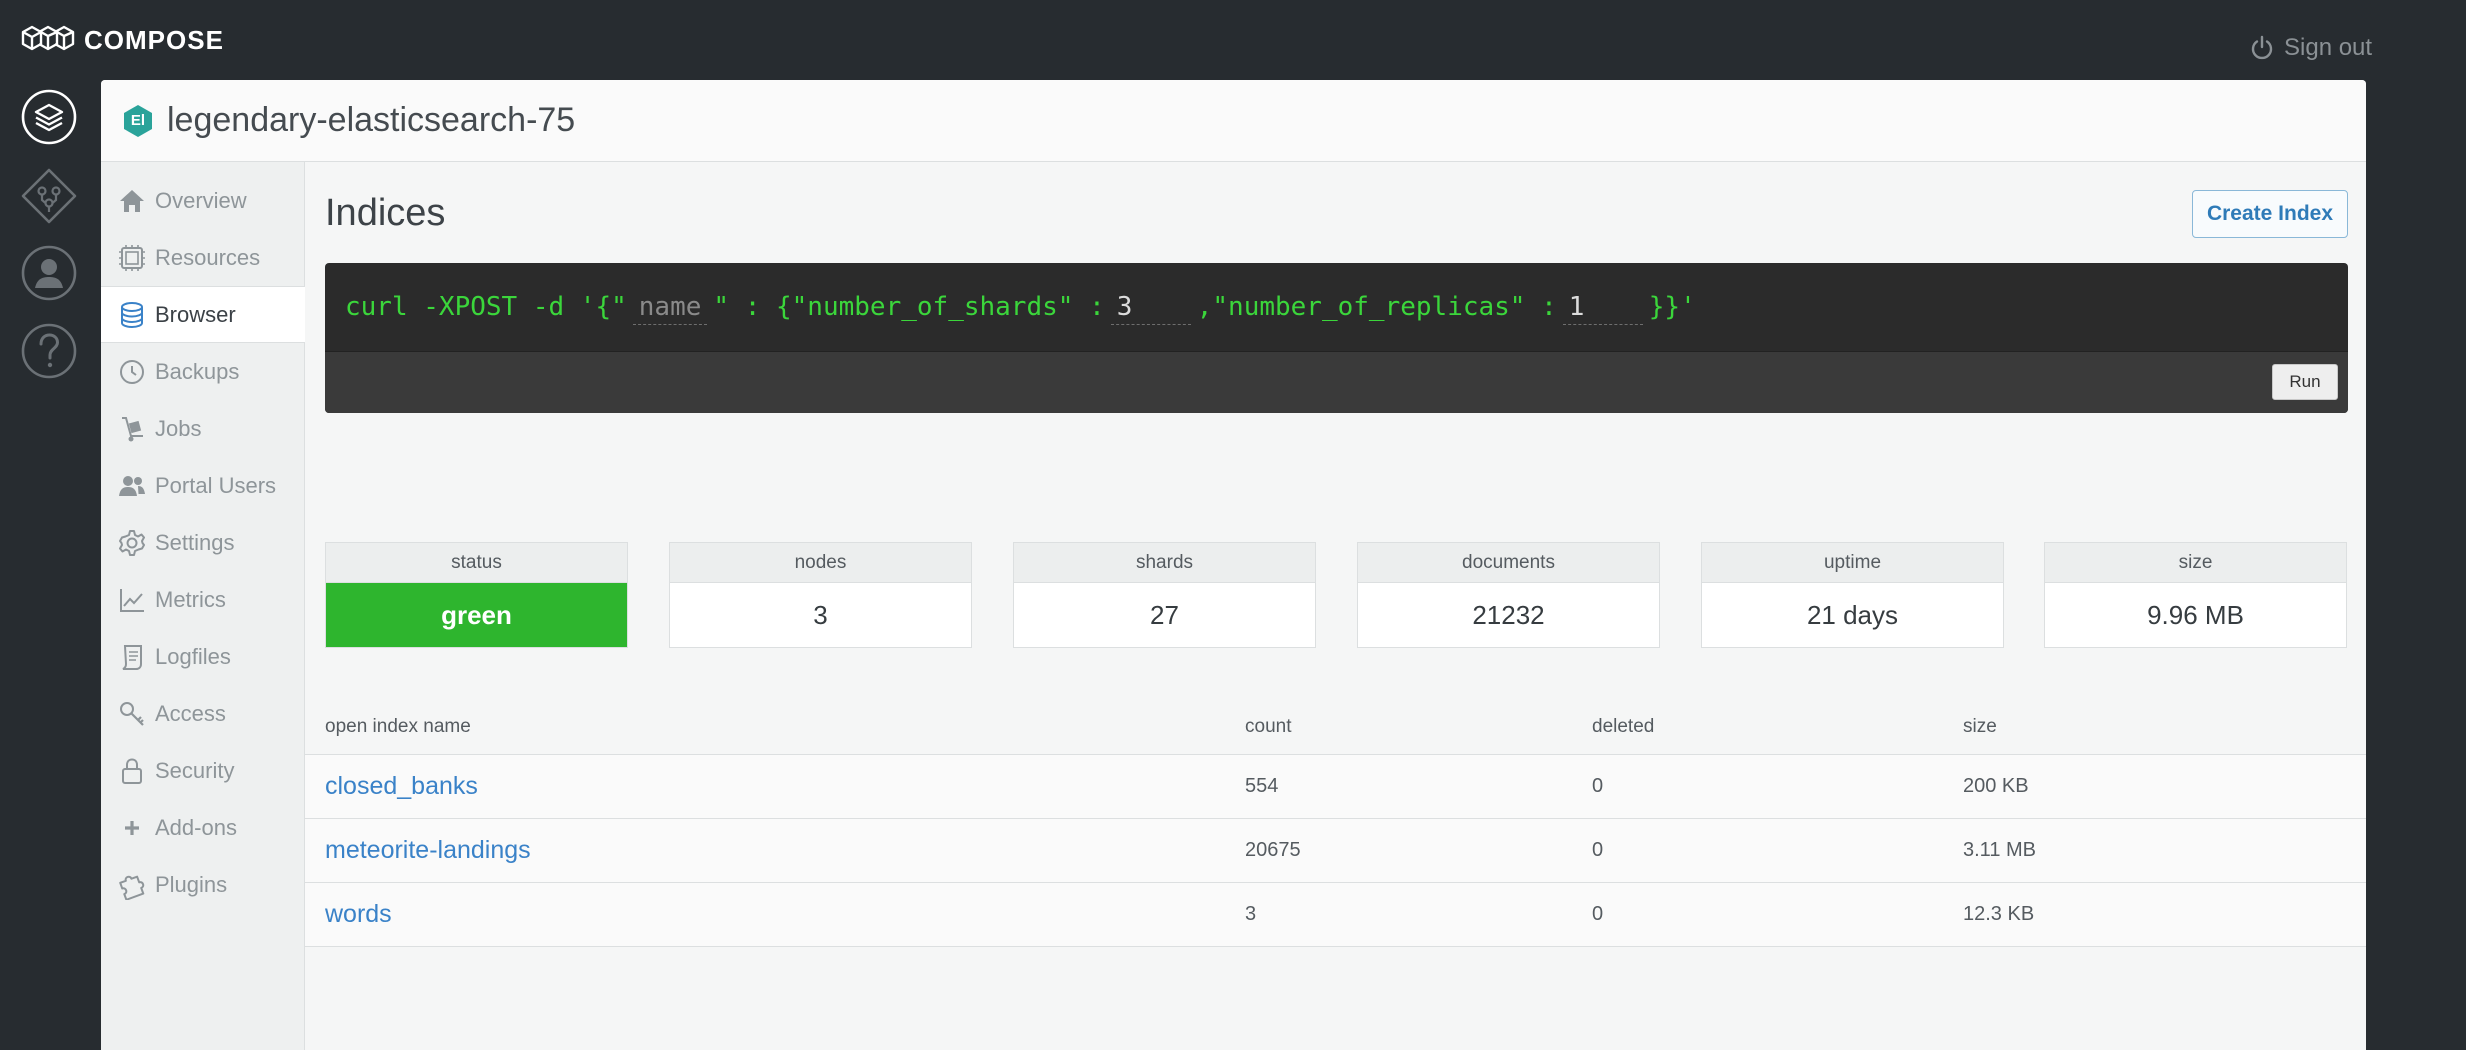  What do you see at coordinates (195, 542) in the screenshot?
I see `sidebar-item-label: Settings` at bounding box center [195, 542].